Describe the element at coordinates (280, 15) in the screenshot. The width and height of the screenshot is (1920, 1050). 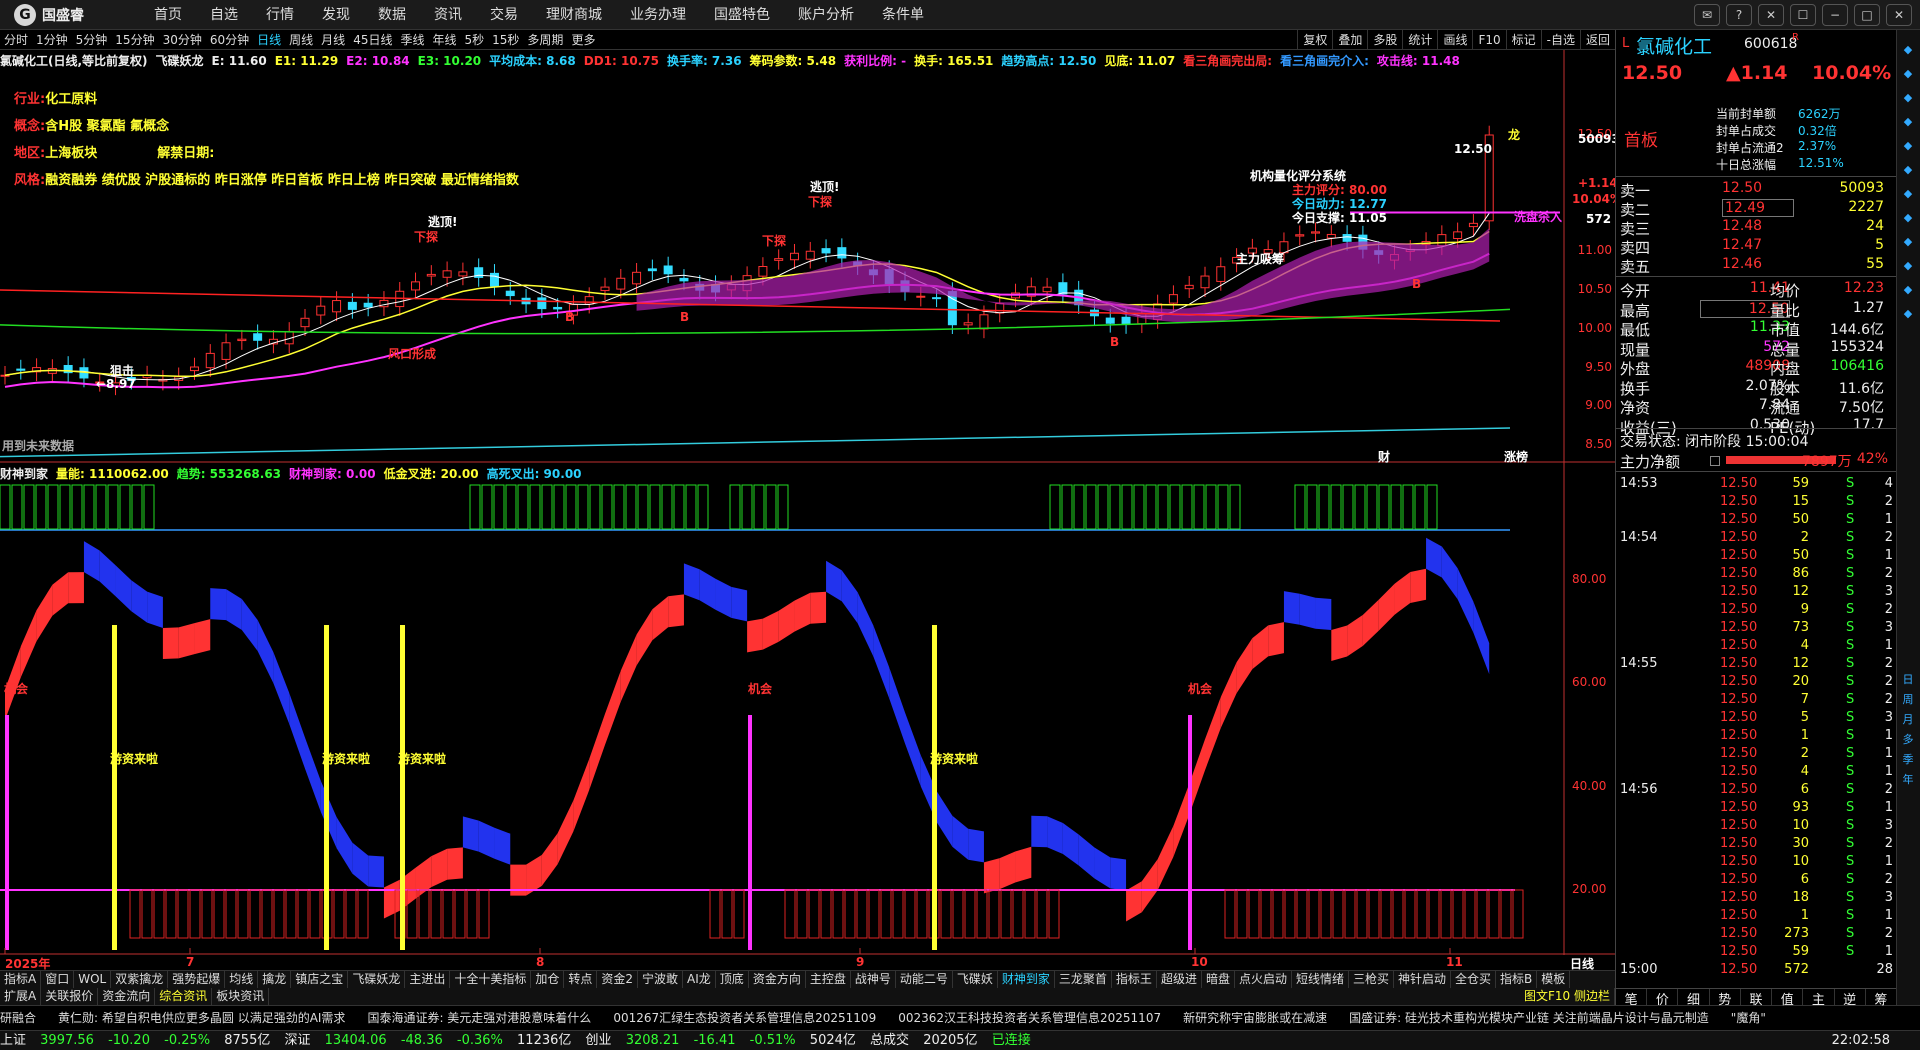
I see `menu-item-2: 行情` at that location.